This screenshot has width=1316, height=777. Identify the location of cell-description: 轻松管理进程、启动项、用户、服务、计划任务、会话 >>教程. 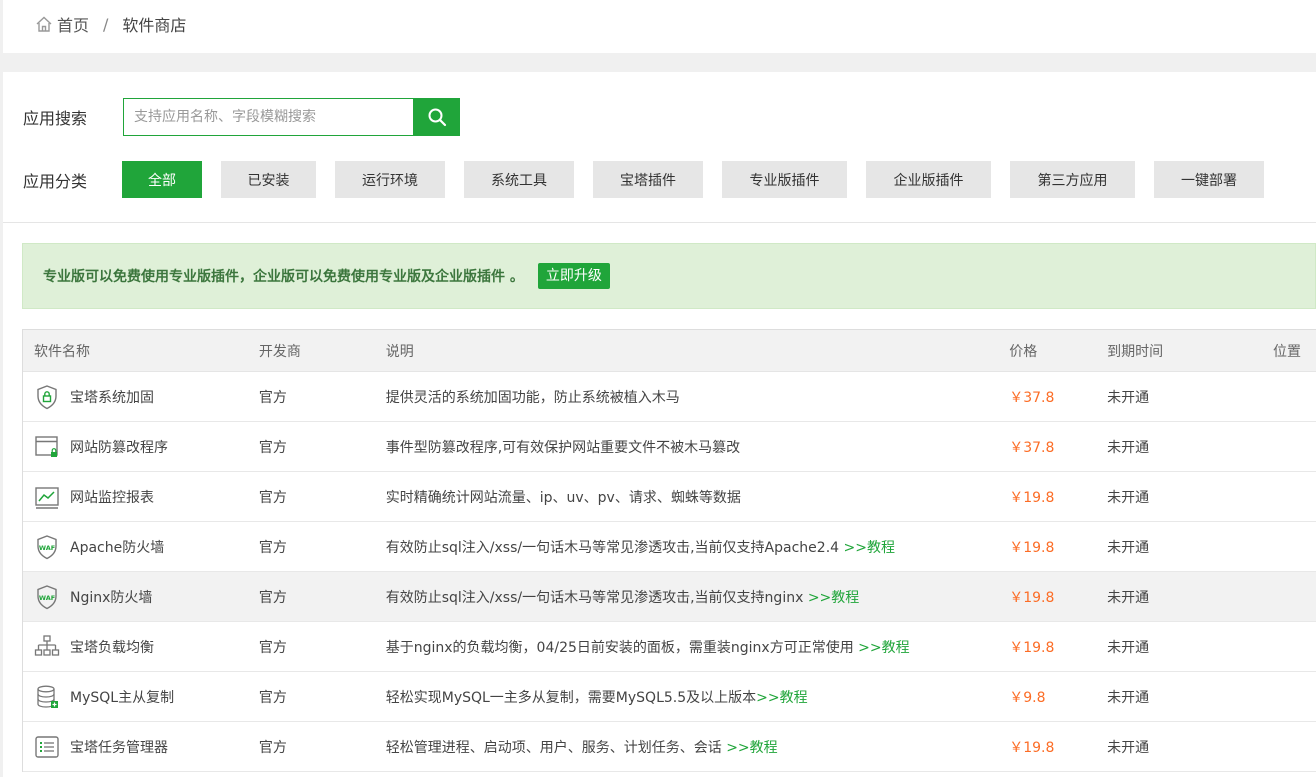
(688, 747).